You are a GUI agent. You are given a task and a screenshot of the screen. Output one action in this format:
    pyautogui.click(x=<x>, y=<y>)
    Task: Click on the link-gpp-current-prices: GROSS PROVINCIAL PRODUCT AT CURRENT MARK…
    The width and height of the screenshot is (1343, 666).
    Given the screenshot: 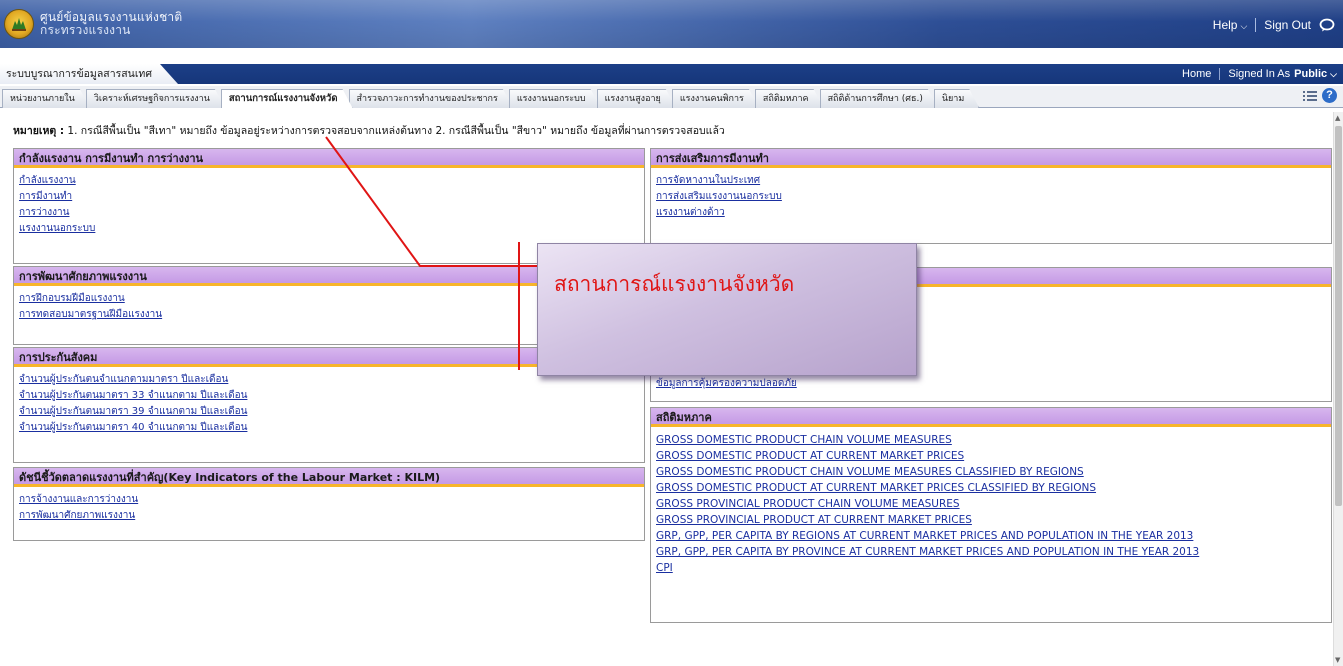 What is the action you would take?
    pyautogui.click(x=991, y=520)
    